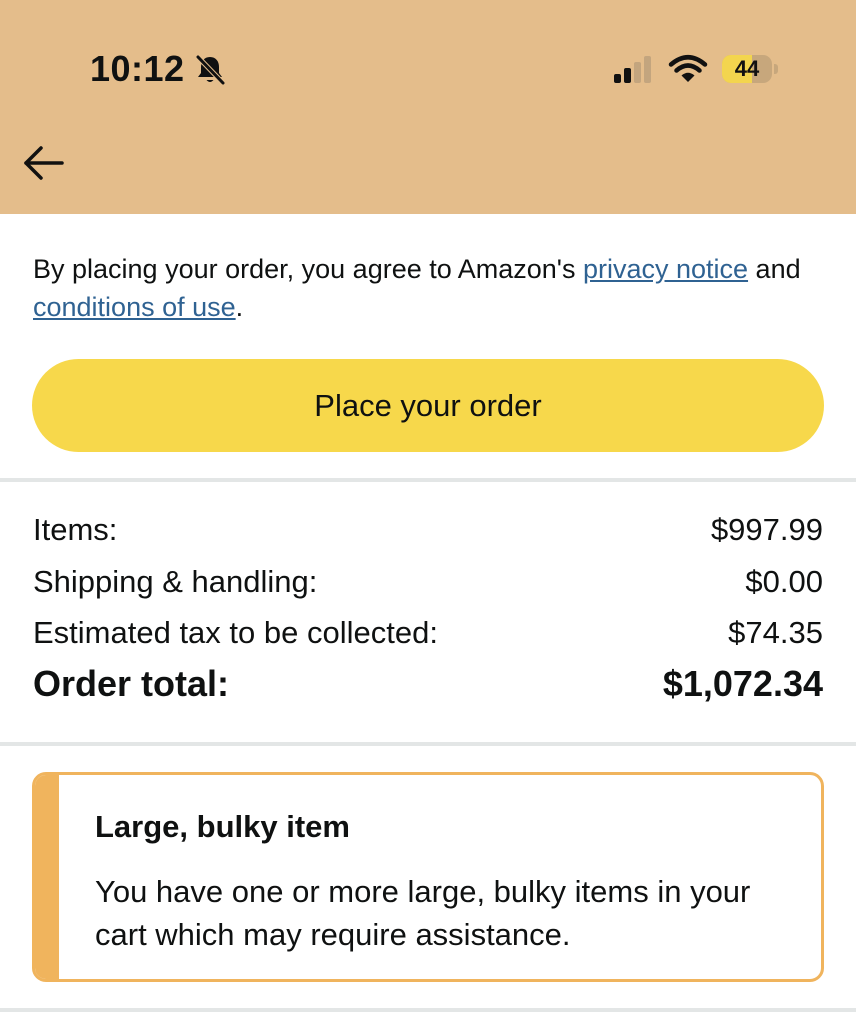 Image resolution: width=856 pixels, height=1020 pixels. I want to click on summary-row-tax: Estimated tax to be collected: $74.35, so click(428, 633).